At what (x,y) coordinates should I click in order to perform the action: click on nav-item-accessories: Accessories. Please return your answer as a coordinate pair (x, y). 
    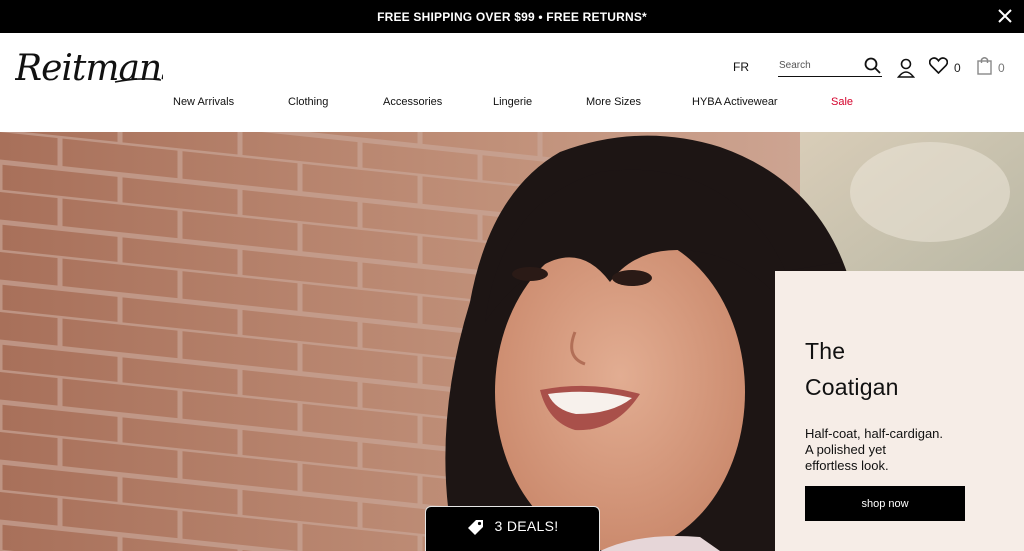
    Looking at the image, I should click on (412, 102).